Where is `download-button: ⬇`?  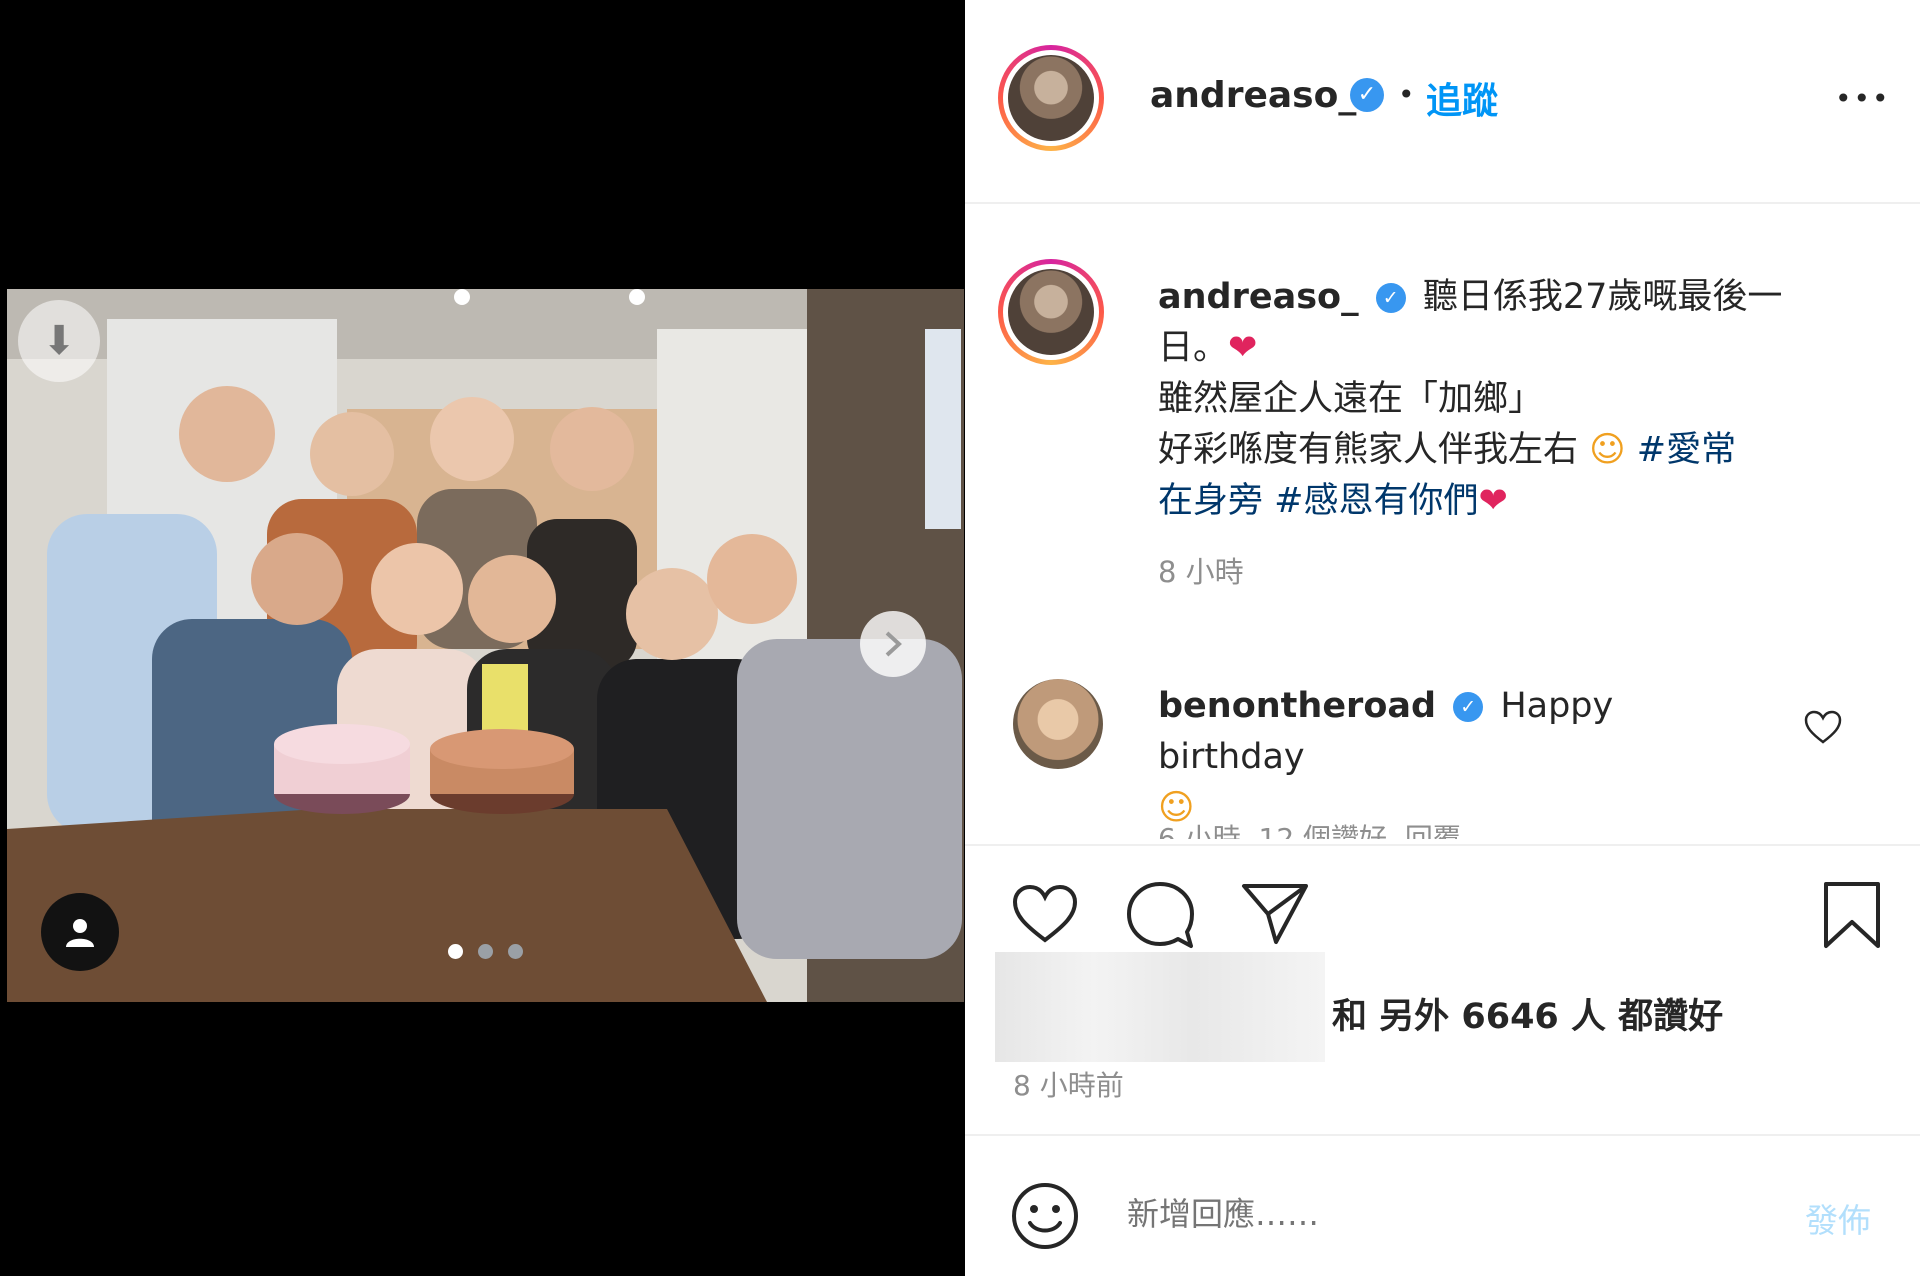 download-button: ⬇ is located at coordinates (59, 341).